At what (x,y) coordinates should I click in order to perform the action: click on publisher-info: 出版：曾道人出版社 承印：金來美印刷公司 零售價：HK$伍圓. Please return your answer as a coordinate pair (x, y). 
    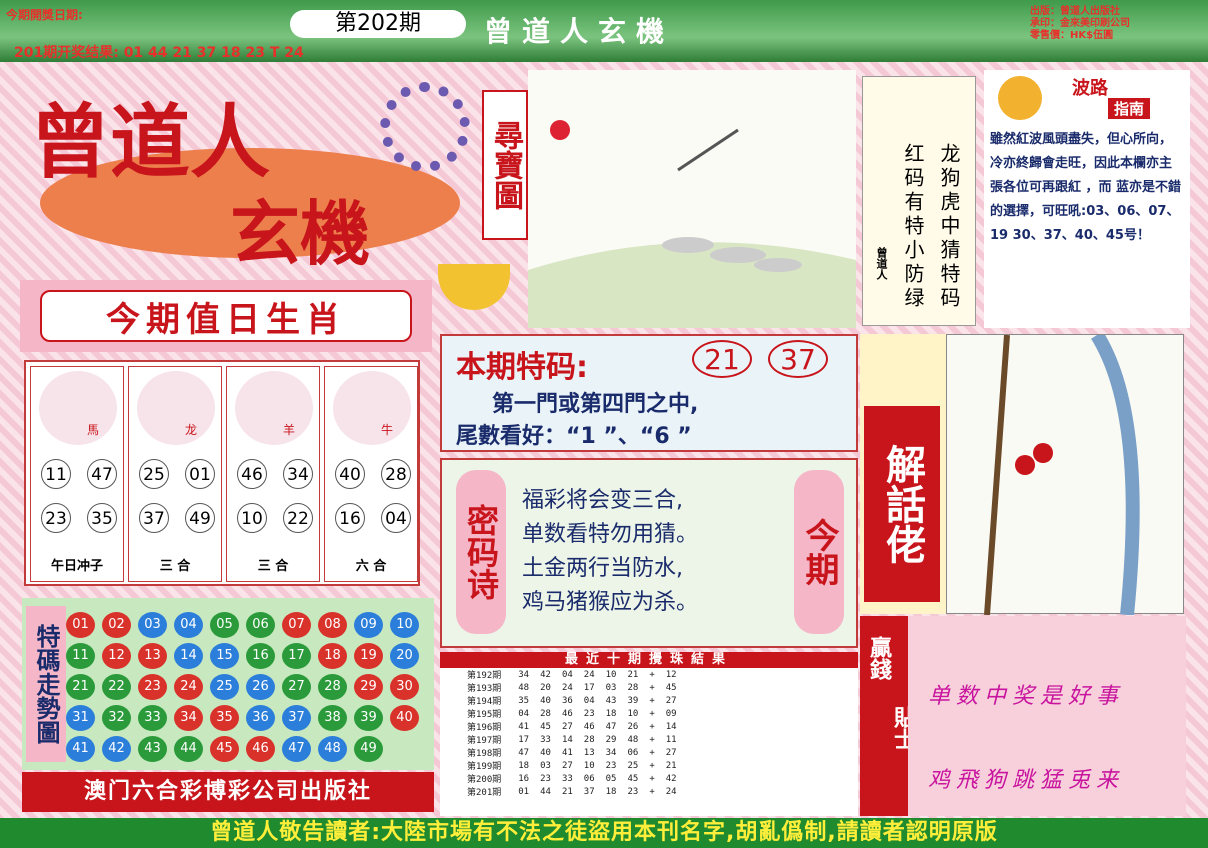
    Looking at the image, I should click on (1080, 24).